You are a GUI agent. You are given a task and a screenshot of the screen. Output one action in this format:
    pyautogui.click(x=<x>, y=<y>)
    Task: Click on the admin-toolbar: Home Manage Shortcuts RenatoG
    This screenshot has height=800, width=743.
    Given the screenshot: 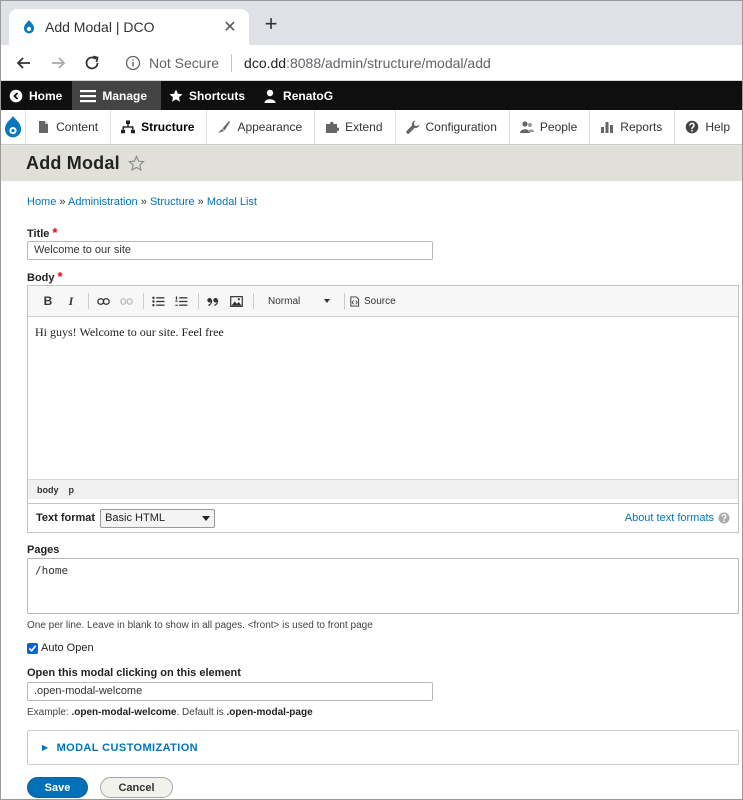 What is the action you would take?
    pyautogui.click(x=371, y=95)
    